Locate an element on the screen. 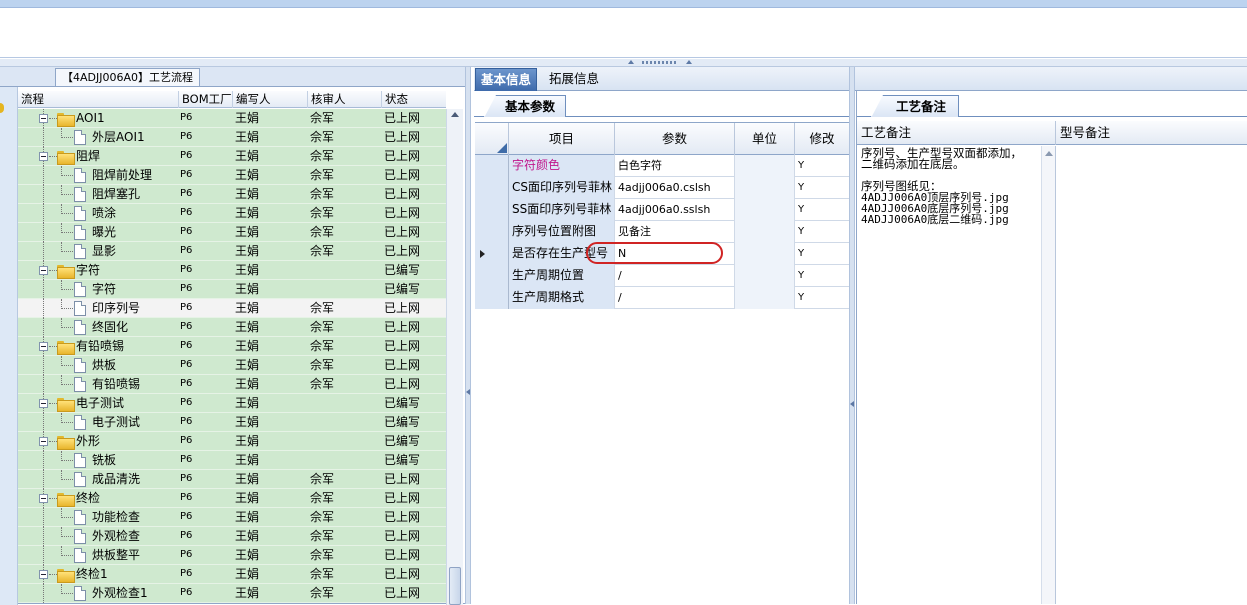  tree-row: 曝光 P6 王娟 佘军 已上网 is located at coordinates (232, 232).